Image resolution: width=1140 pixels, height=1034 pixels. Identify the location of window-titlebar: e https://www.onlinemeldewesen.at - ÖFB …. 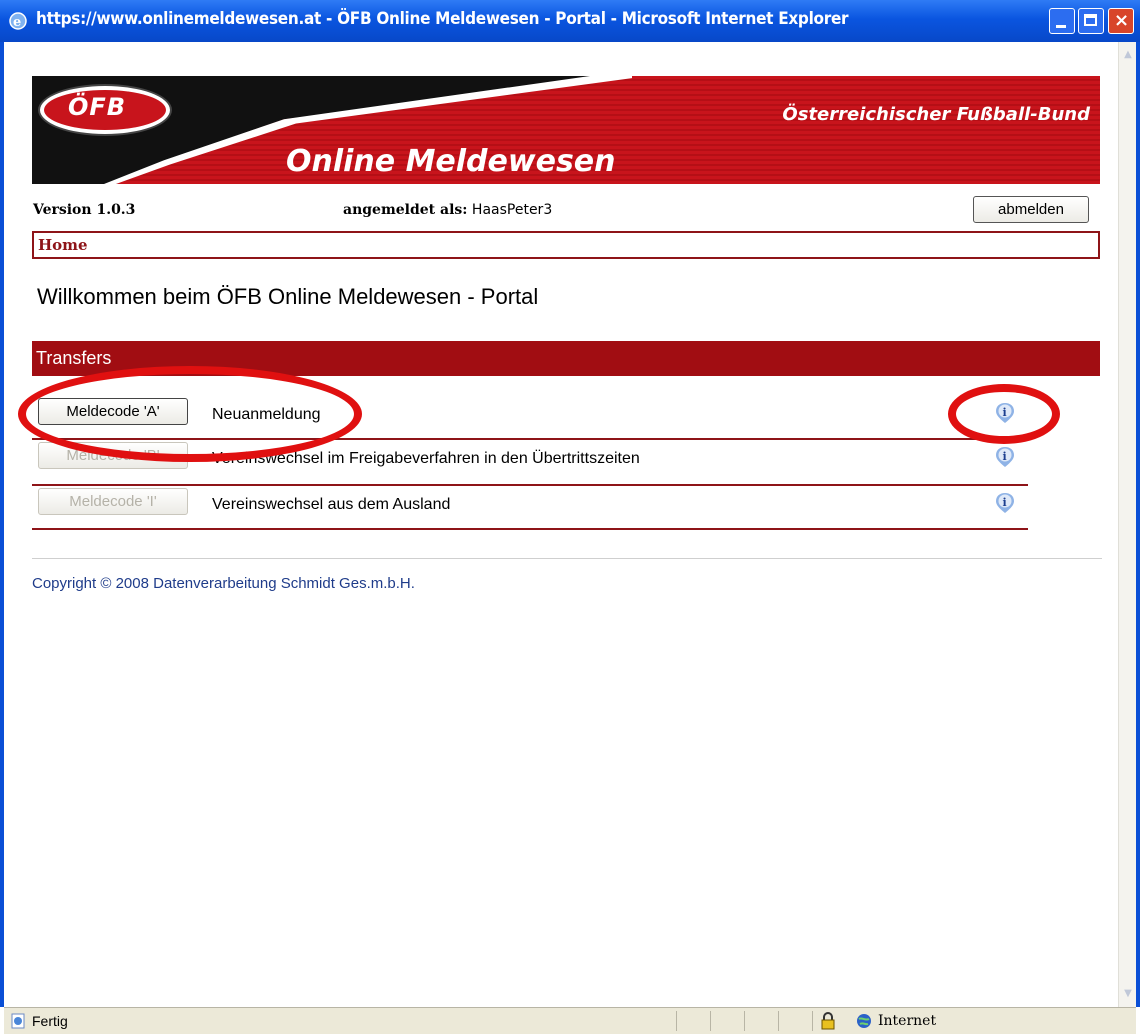
(570, 21).